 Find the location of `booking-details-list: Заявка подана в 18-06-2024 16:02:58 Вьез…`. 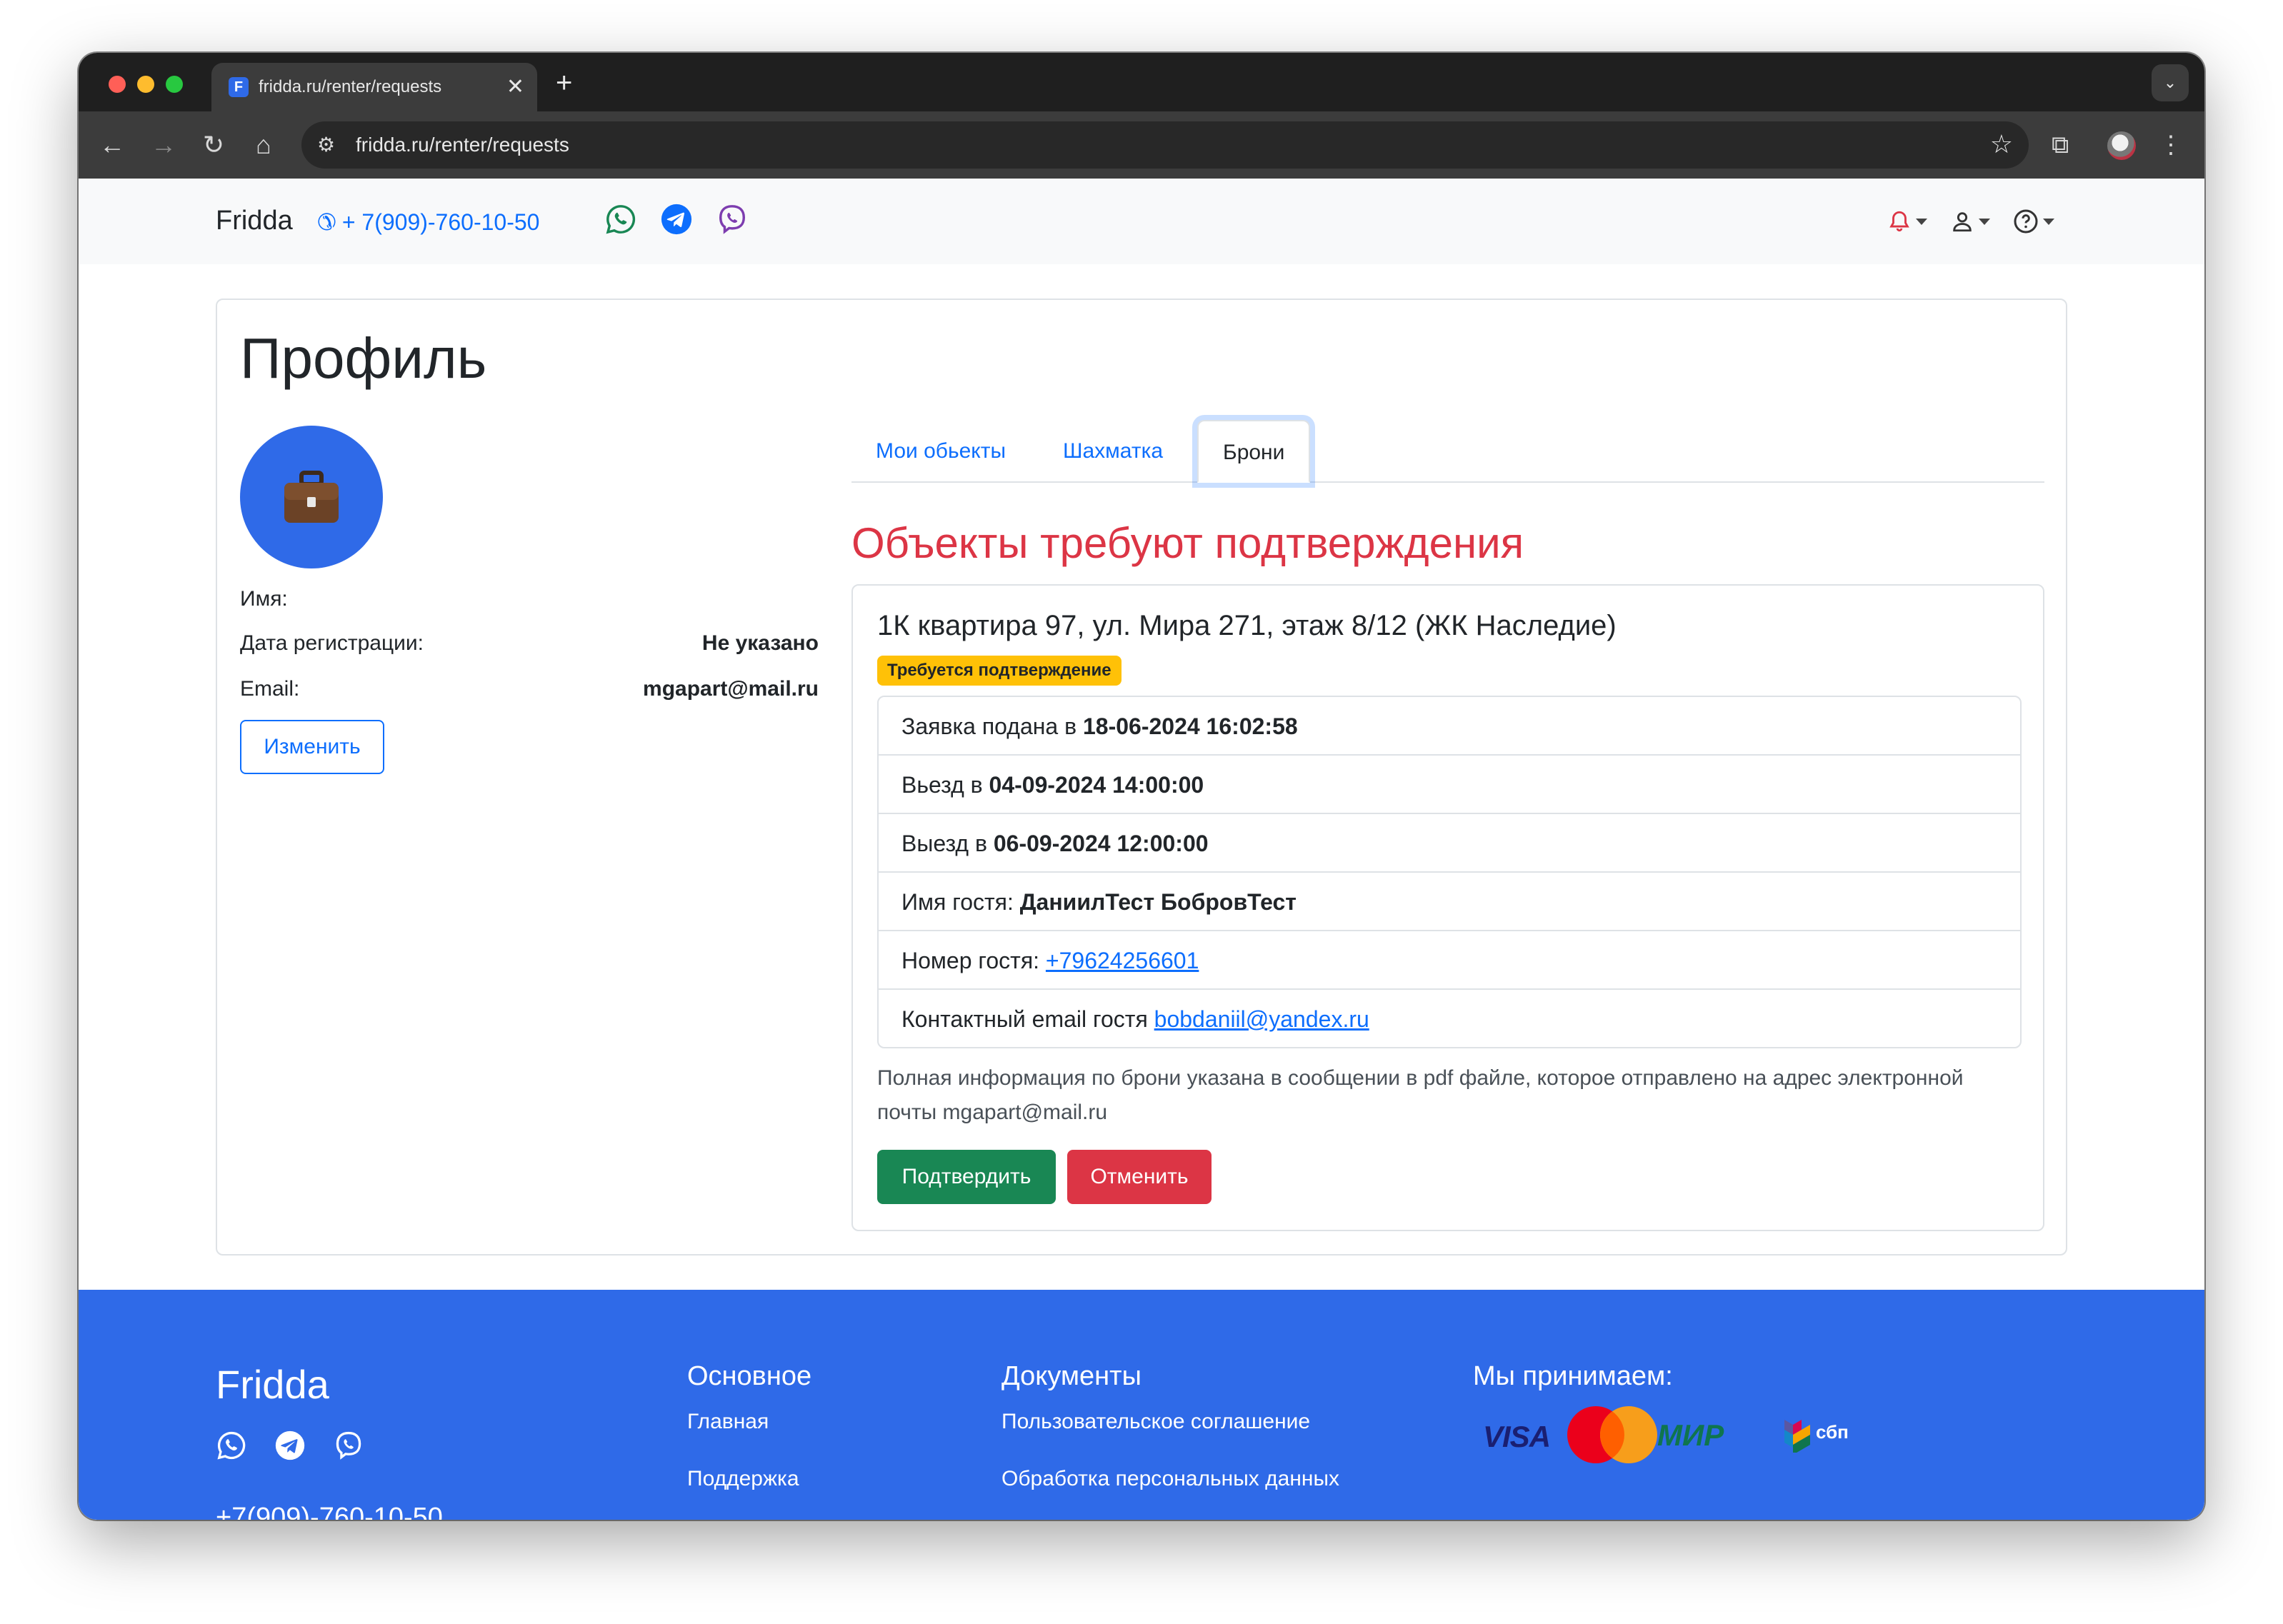

booking-details-list: Заявка подана в 18-06-2024 16:02:58 Вьез… is located at coordinates (1449, 872).